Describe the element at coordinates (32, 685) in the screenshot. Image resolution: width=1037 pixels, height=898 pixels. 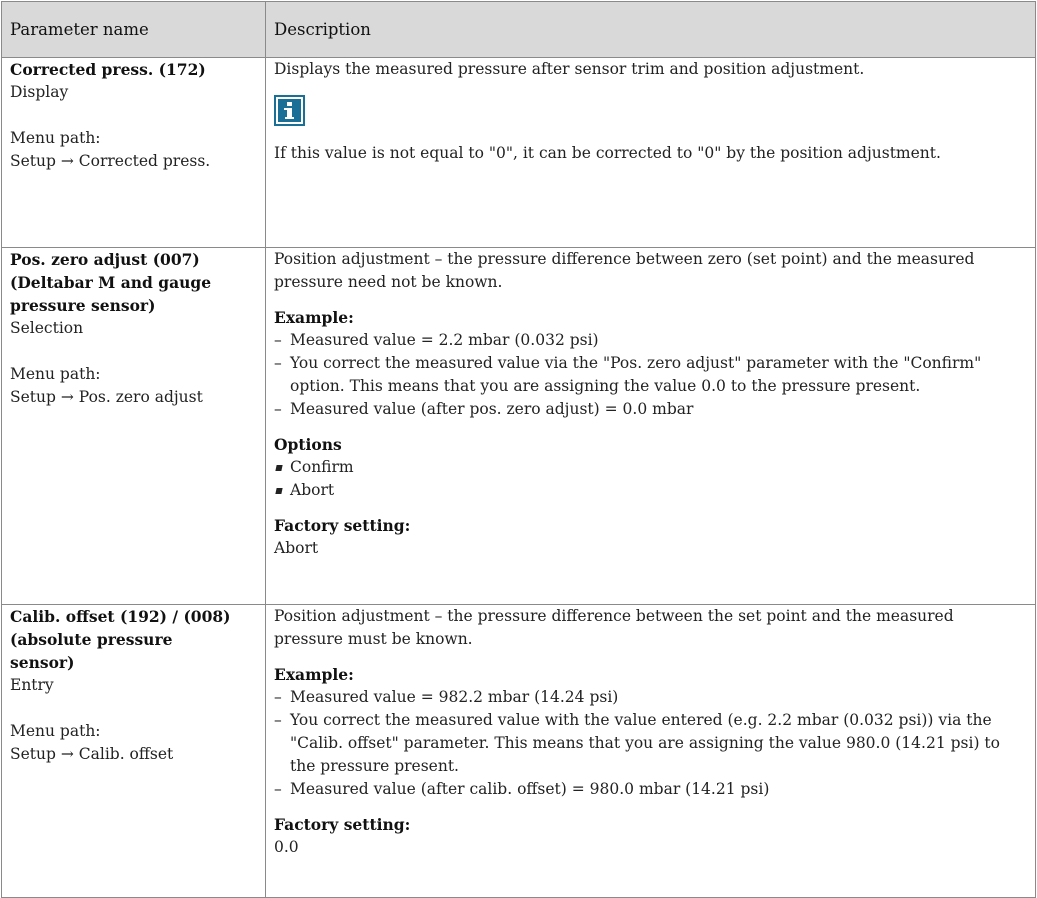
I see `parameter-type: Entry` at that location.